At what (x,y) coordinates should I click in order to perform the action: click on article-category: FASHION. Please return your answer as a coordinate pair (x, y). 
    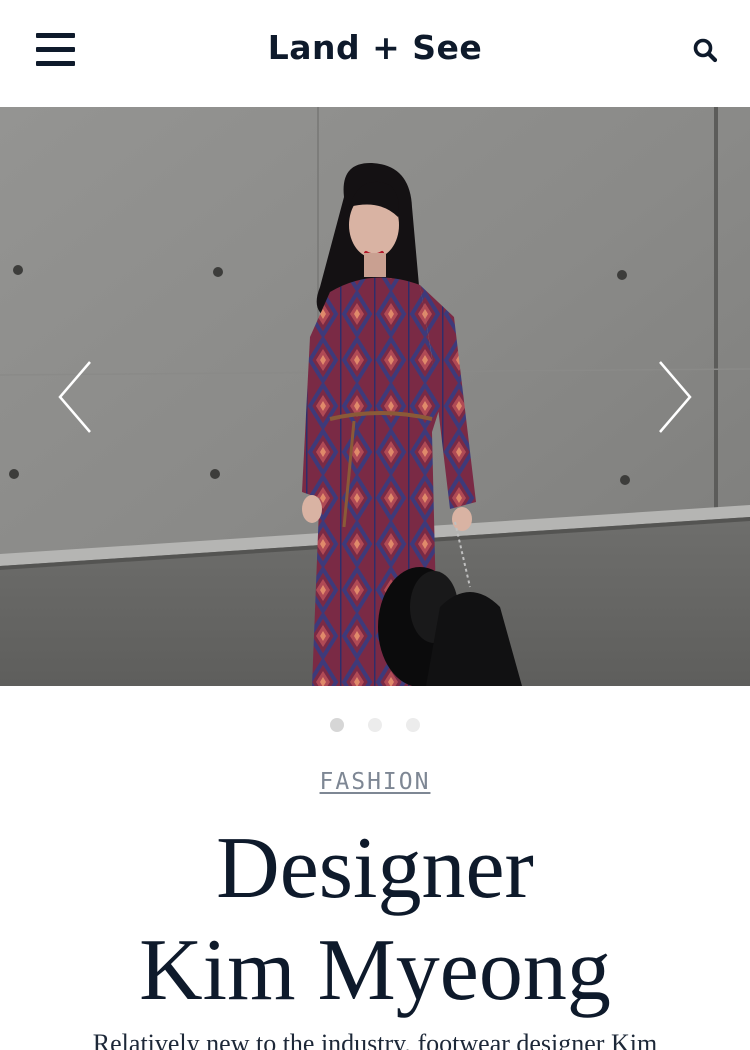
    Looking at the image, I should click on (375, 782).